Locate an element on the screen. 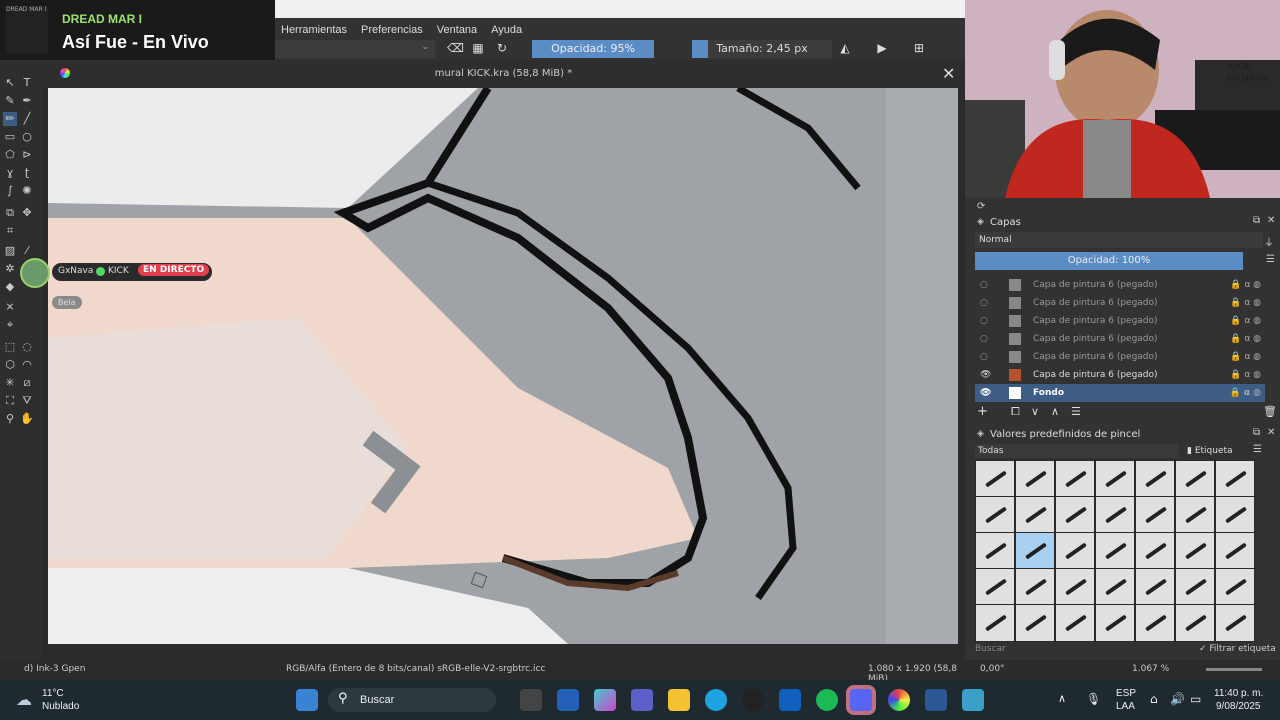 The image size is (1280, 720). reference-tool-icon: ⌖ is located at coordinates (10, 325).